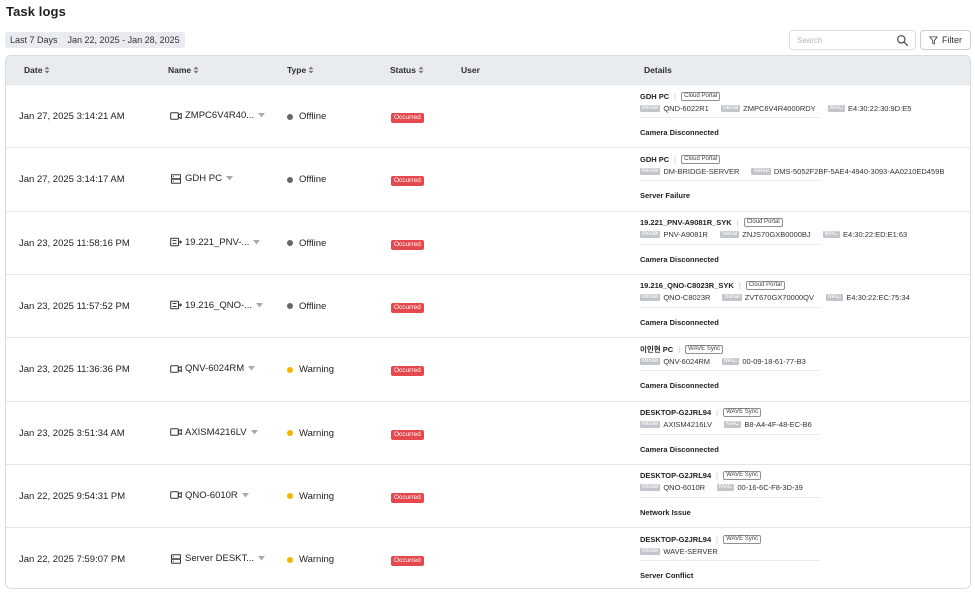 The image size is (975, 592). I want to click on property-value: 00-09-18-61-77-B3, so click(774, 361).